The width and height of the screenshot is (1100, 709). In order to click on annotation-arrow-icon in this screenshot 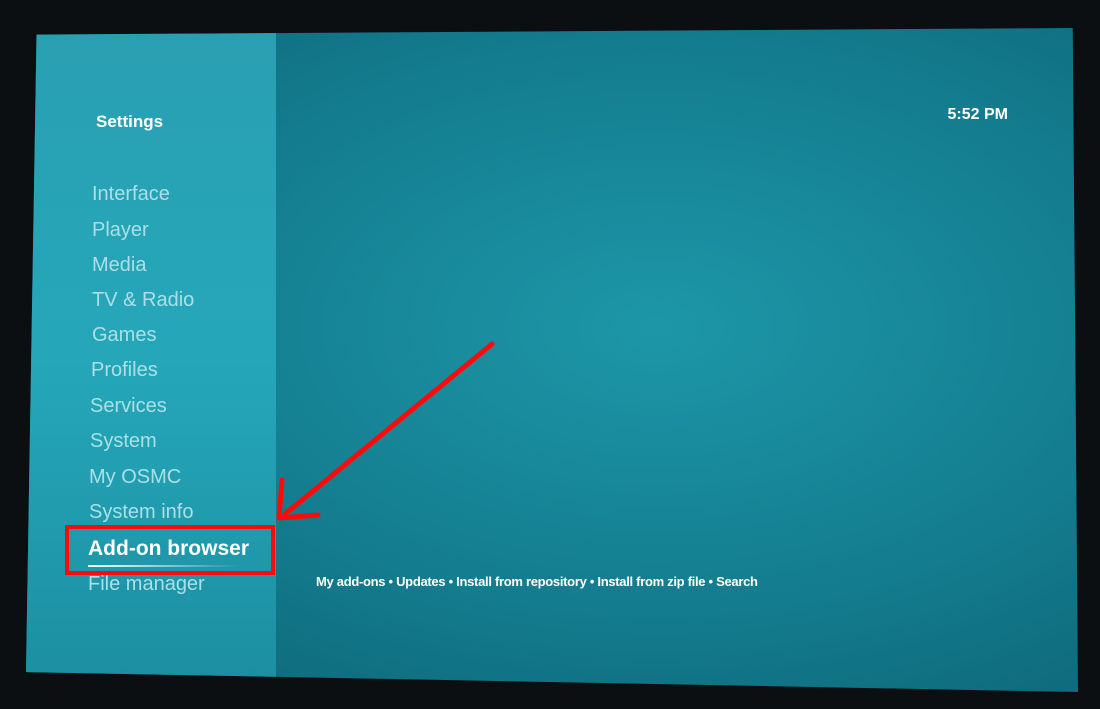, I will do `click(385, 431)`.